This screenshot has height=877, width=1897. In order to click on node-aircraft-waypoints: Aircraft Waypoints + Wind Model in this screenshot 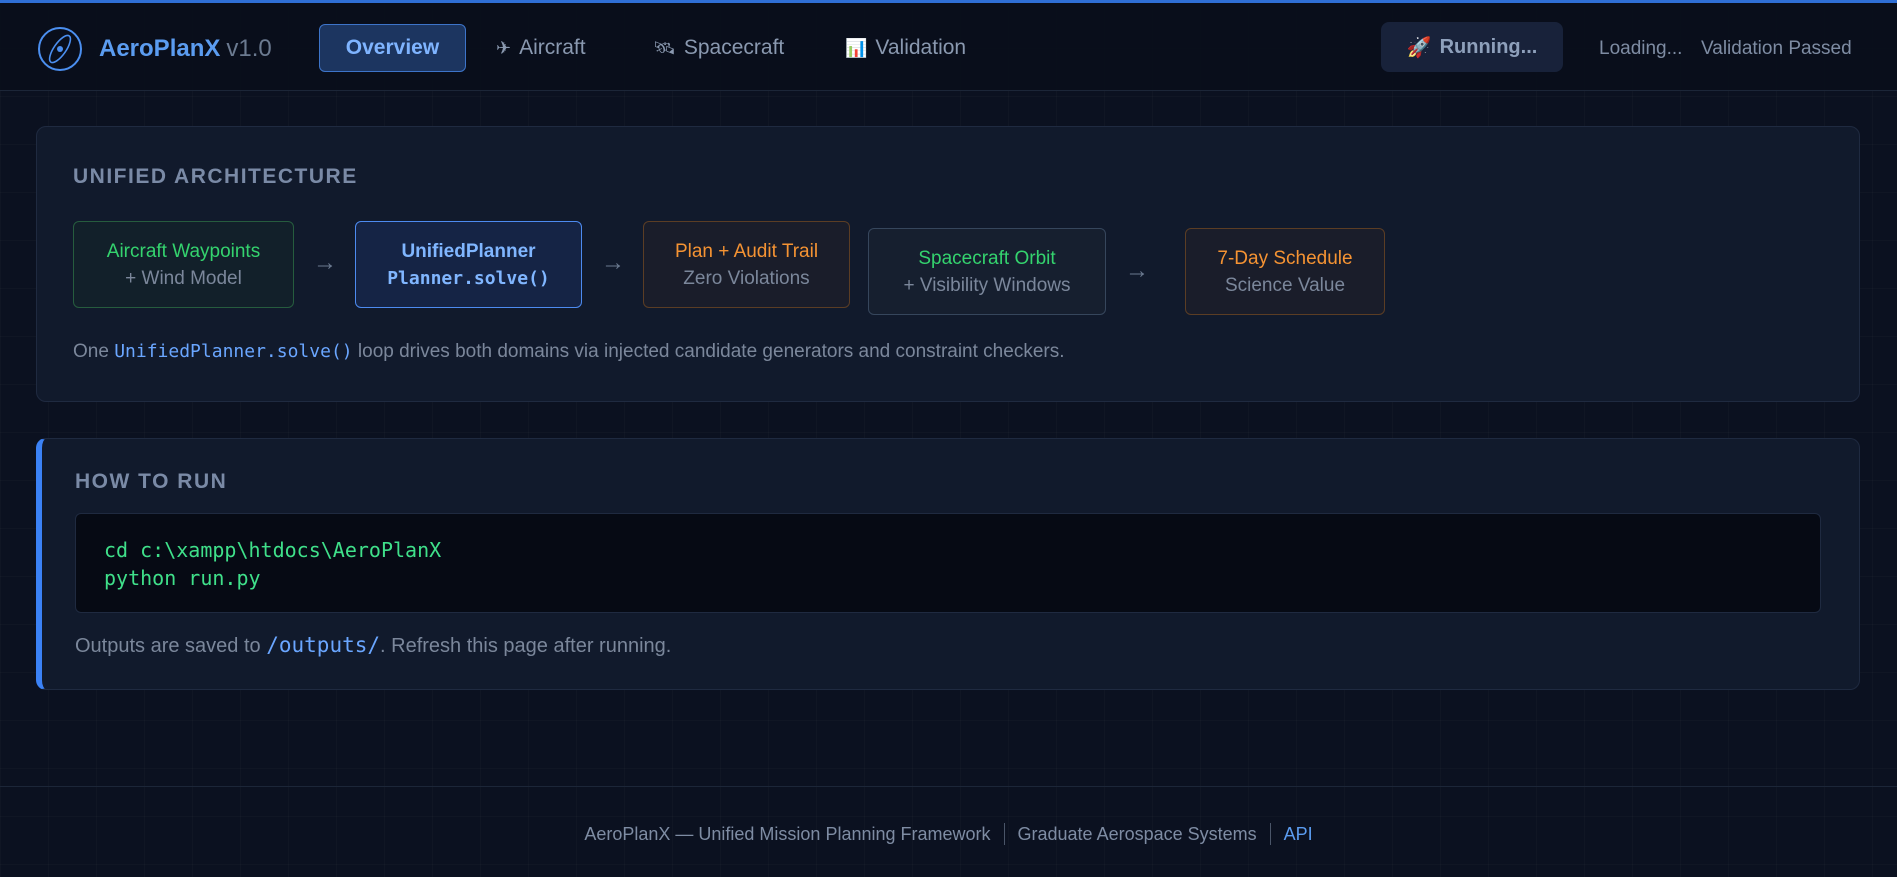, I will do `click(183, 264)`.